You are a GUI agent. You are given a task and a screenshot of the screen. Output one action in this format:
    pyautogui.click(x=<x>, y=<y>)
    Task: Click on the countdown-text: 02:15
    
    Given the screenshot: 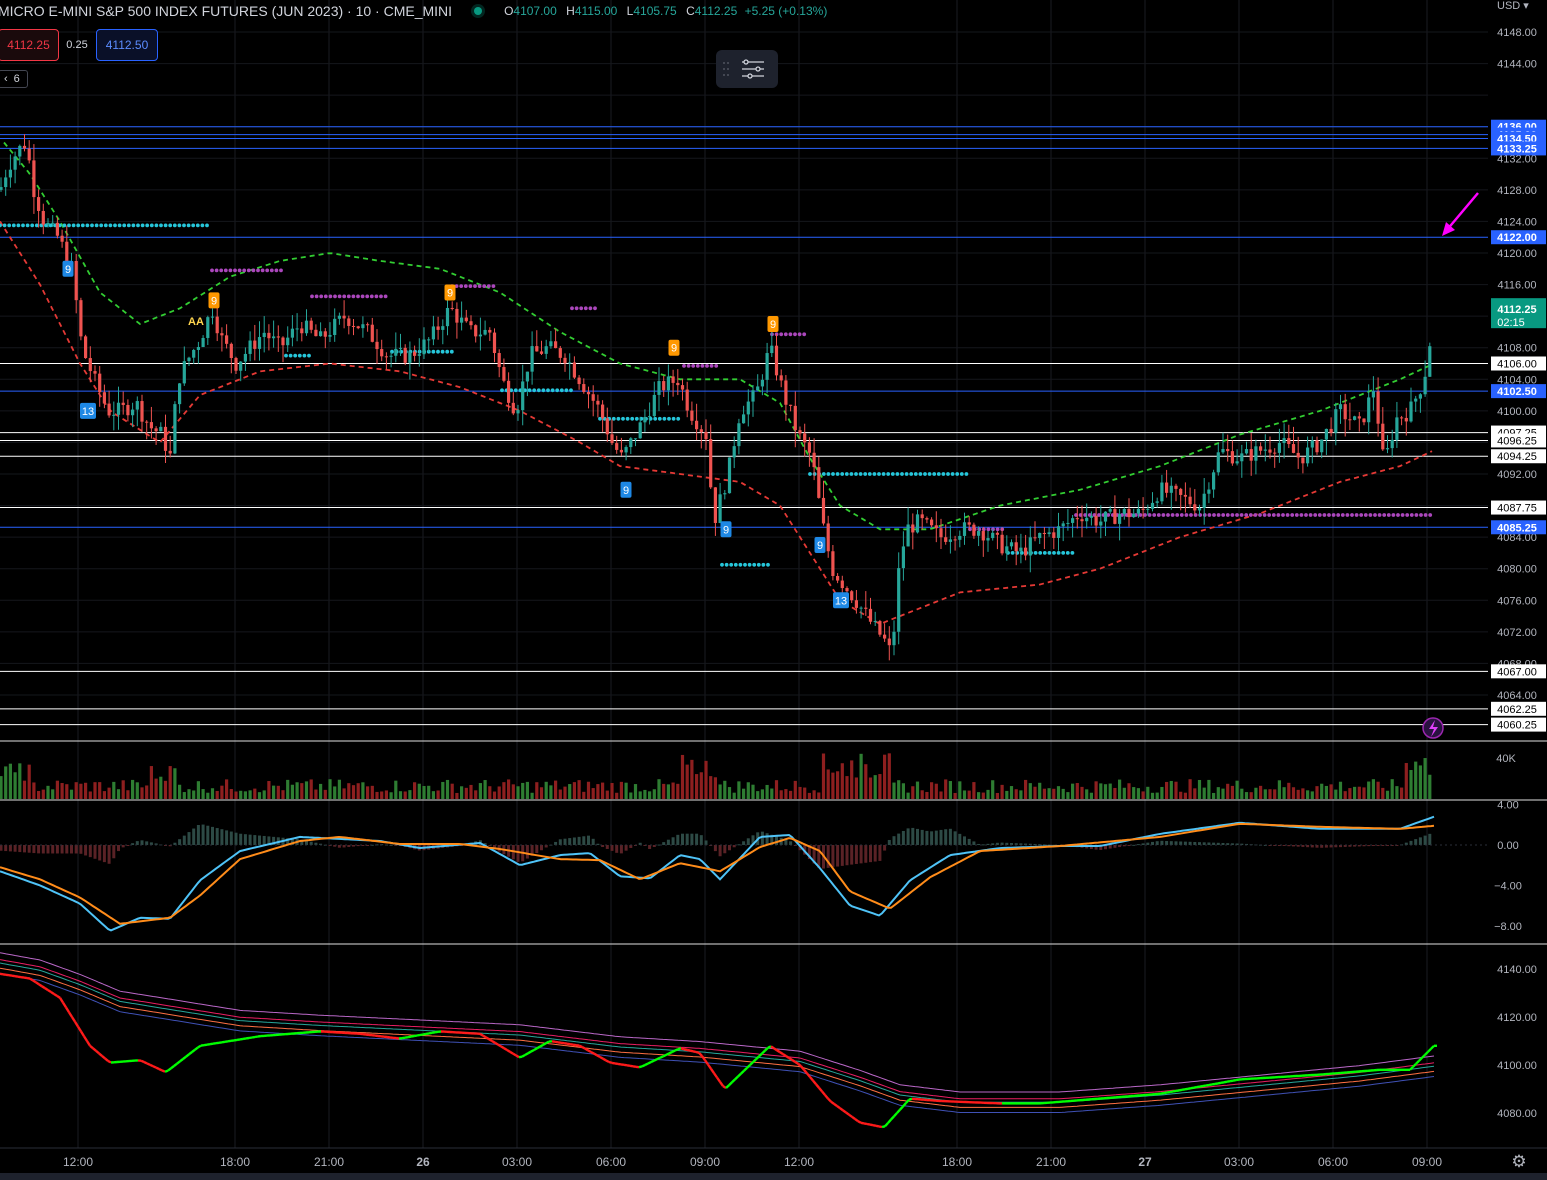 What is the action you would take?
    pyautogui.click(x=1511, y=323)
    